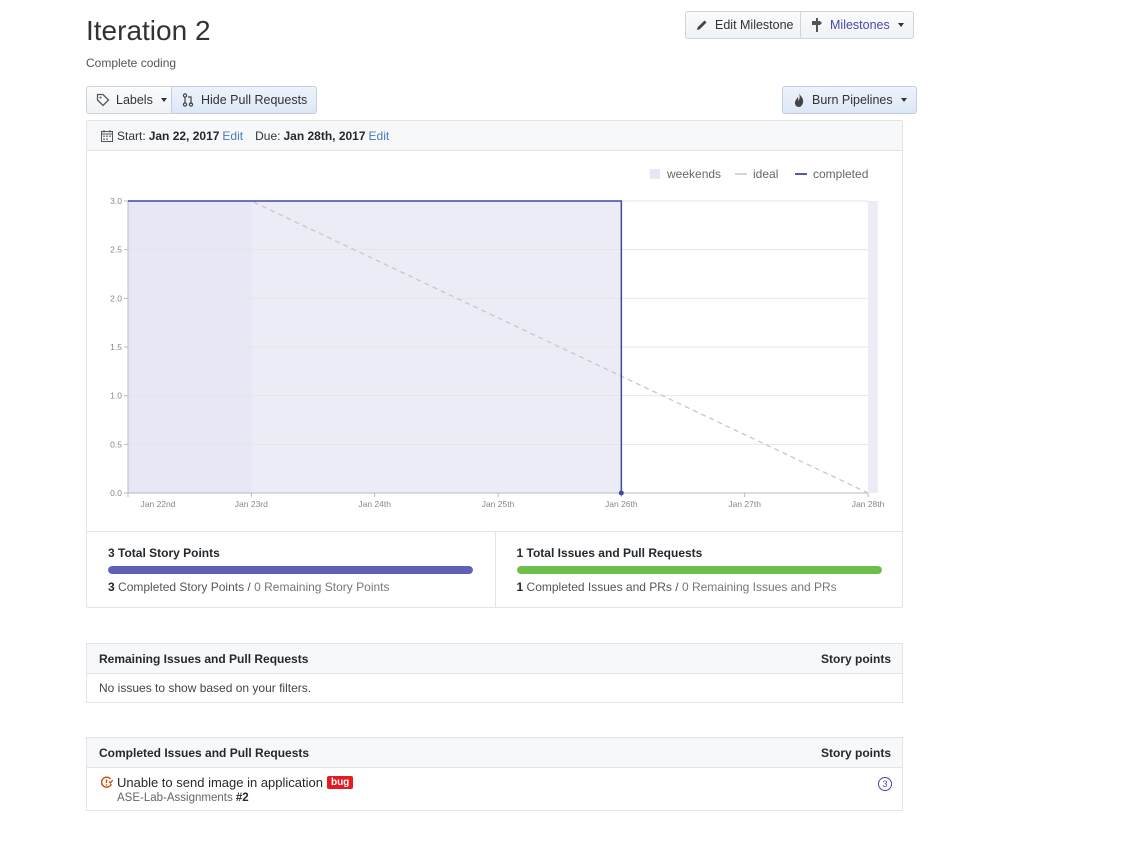 The height and width of the screenshot is (842, 1125). What do you see at coordinates (817, 25) in the screenshot?
I see `signpost-icon` at bounding box center [817, 25].